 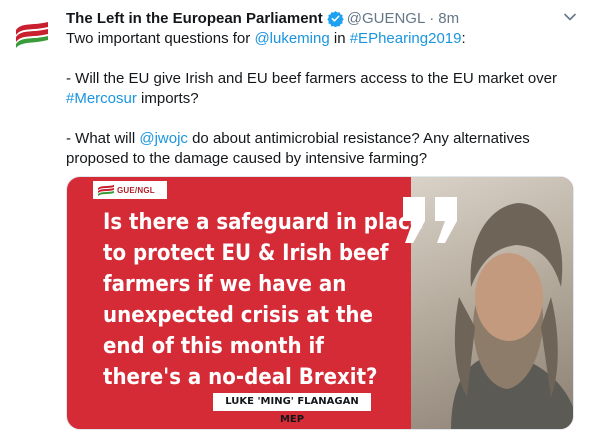 What do you see at coordinates (386, 18) in the screenshot?
I see `handle: @GUENGL` at bounding box center [386, 18].